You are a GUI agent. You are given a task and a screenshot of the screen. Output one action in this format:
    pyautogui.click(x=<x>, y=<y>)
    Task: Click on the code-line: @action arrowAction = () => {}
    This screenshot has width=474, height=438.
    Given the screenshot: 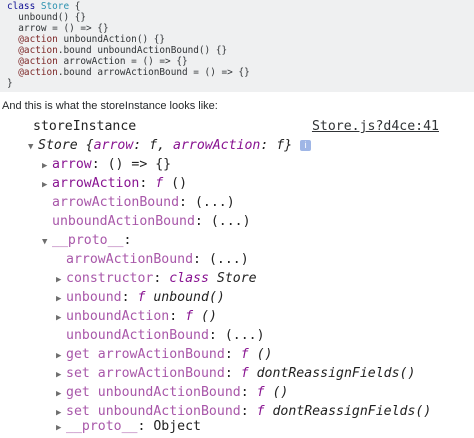 What is the action you would take?
    pyautogui.click(x=97, y=61)
    